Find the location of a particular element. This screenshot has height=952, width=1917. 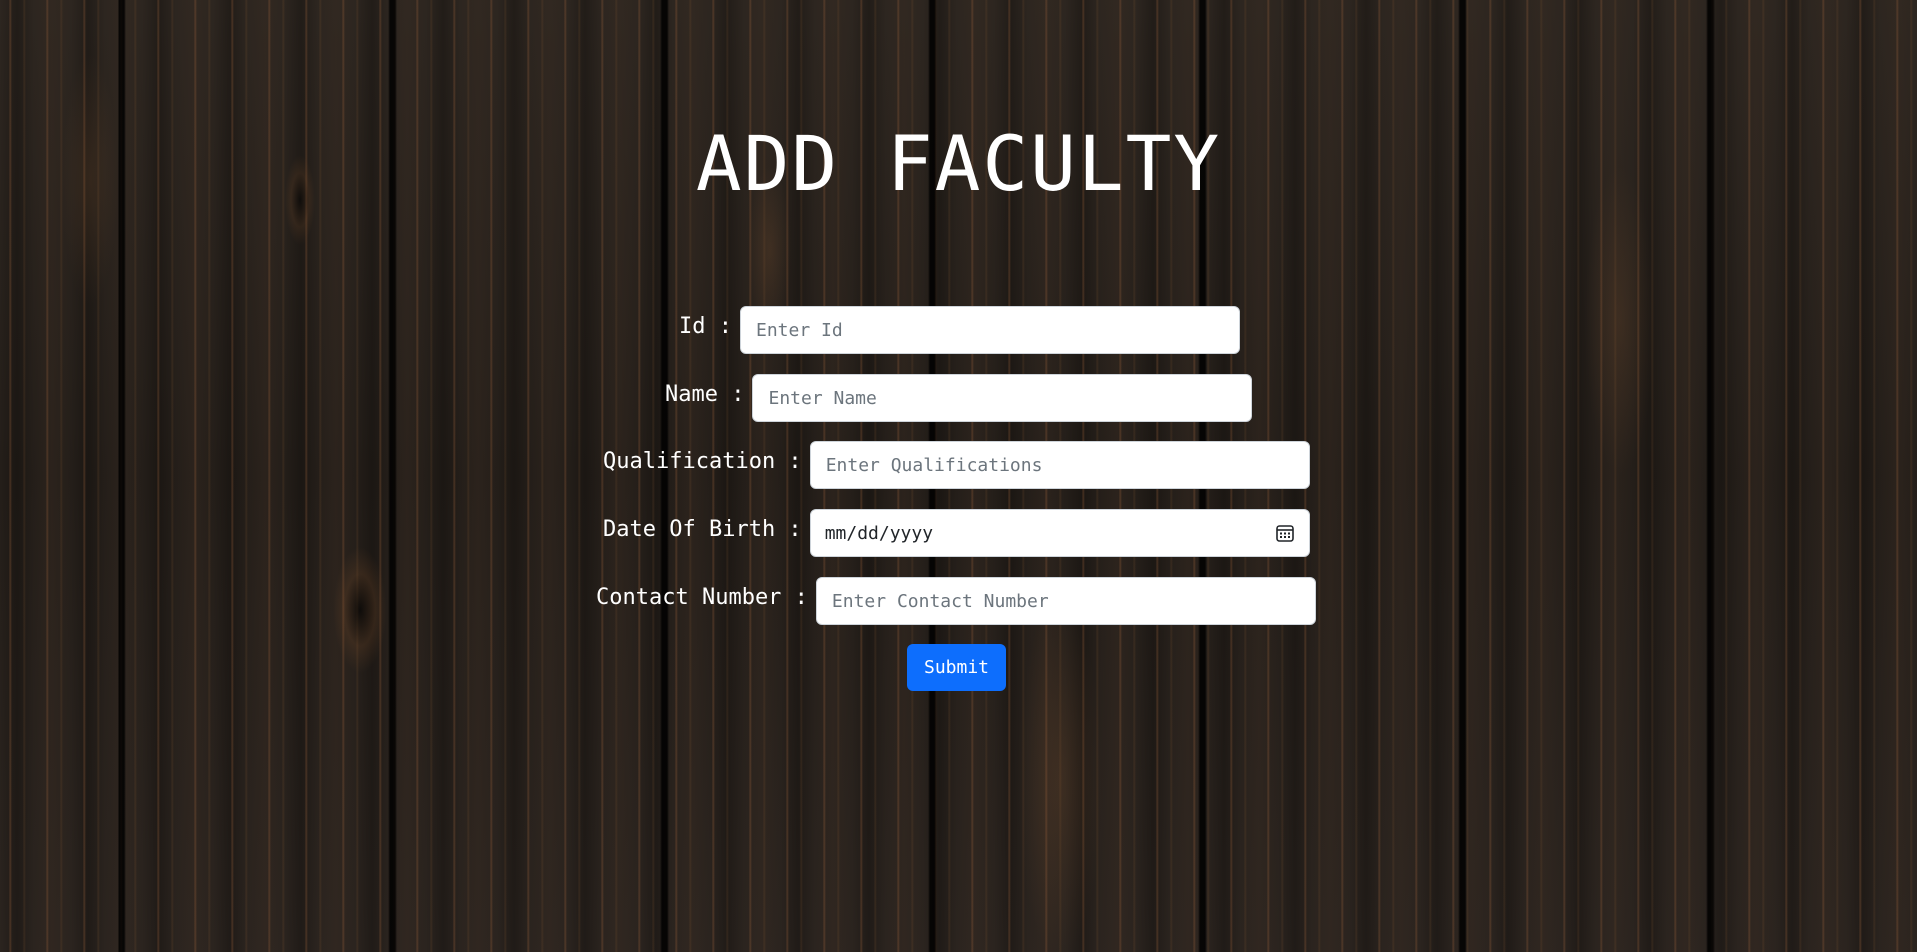

name-input is located at coordinates (1002, 398).